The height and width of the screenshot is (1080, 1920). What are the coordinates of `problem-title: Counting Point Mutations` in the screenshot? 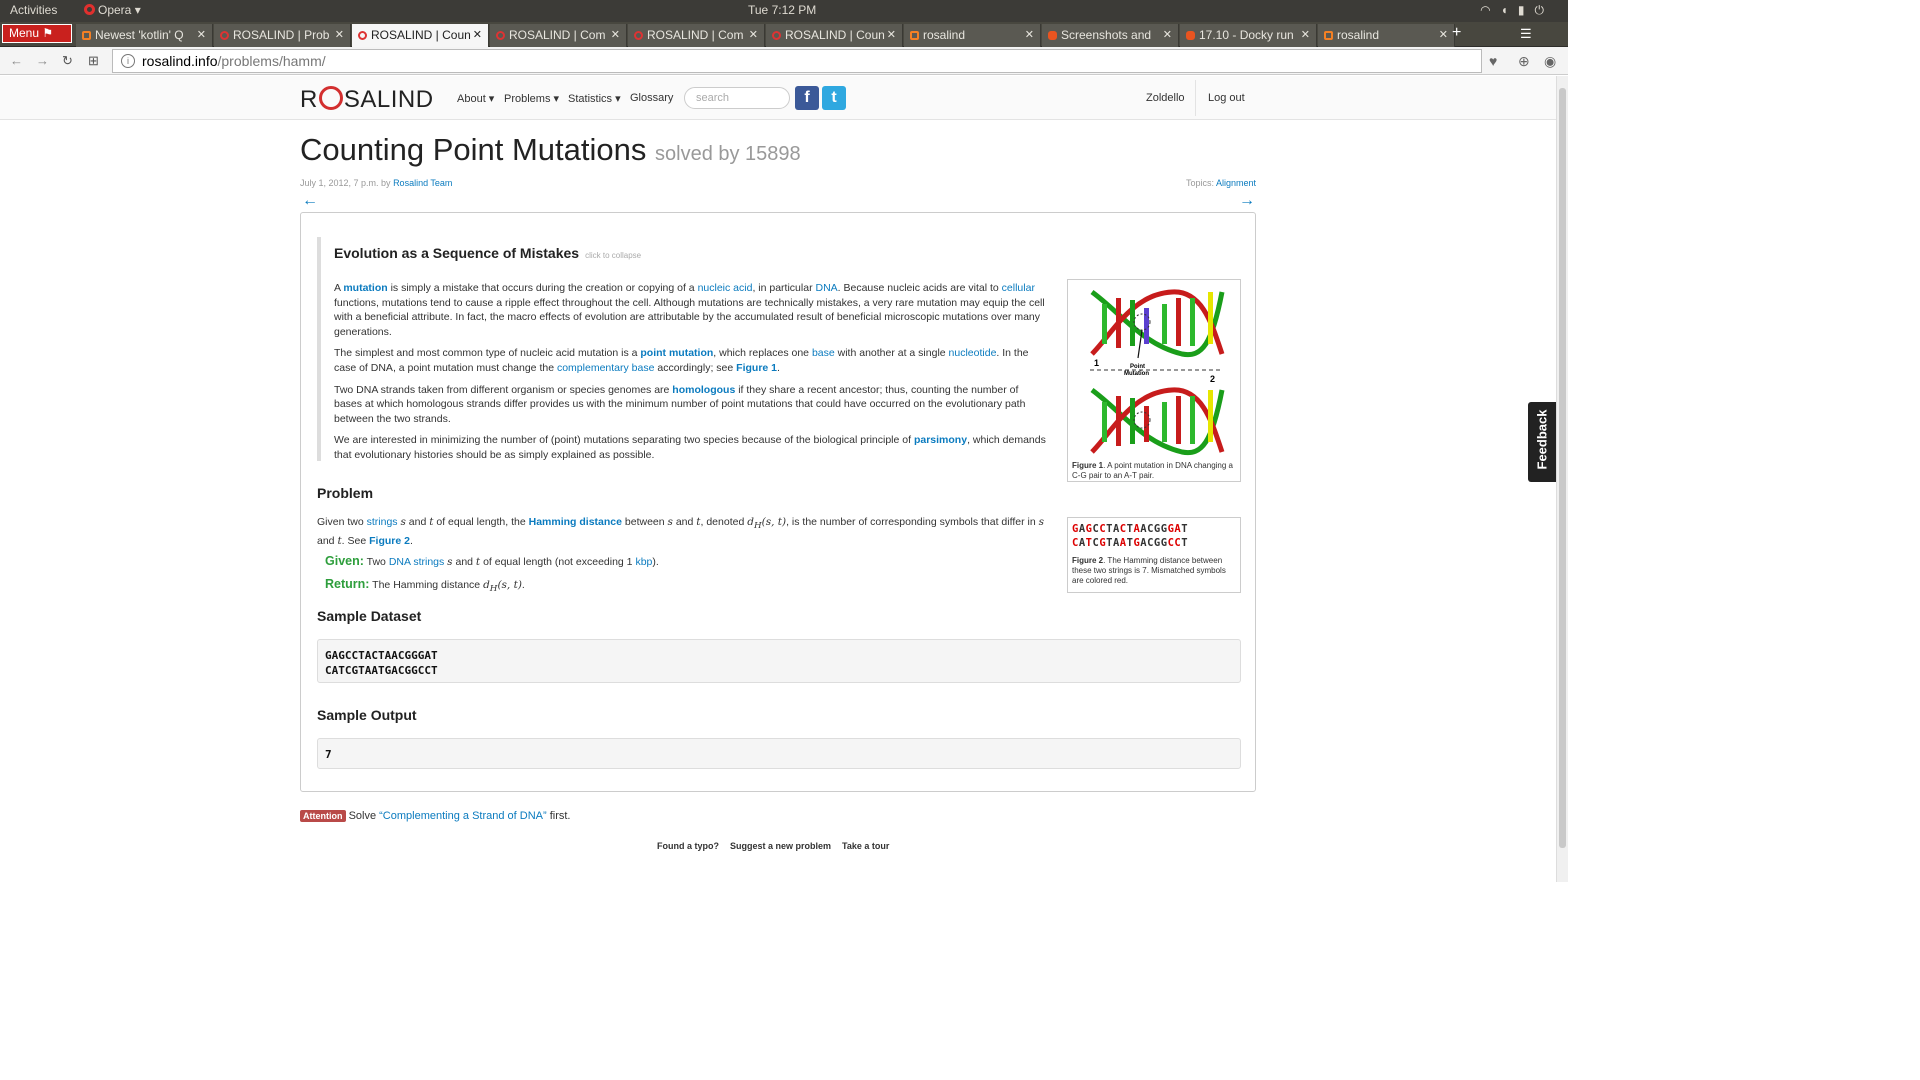 It's located at (473, 149).